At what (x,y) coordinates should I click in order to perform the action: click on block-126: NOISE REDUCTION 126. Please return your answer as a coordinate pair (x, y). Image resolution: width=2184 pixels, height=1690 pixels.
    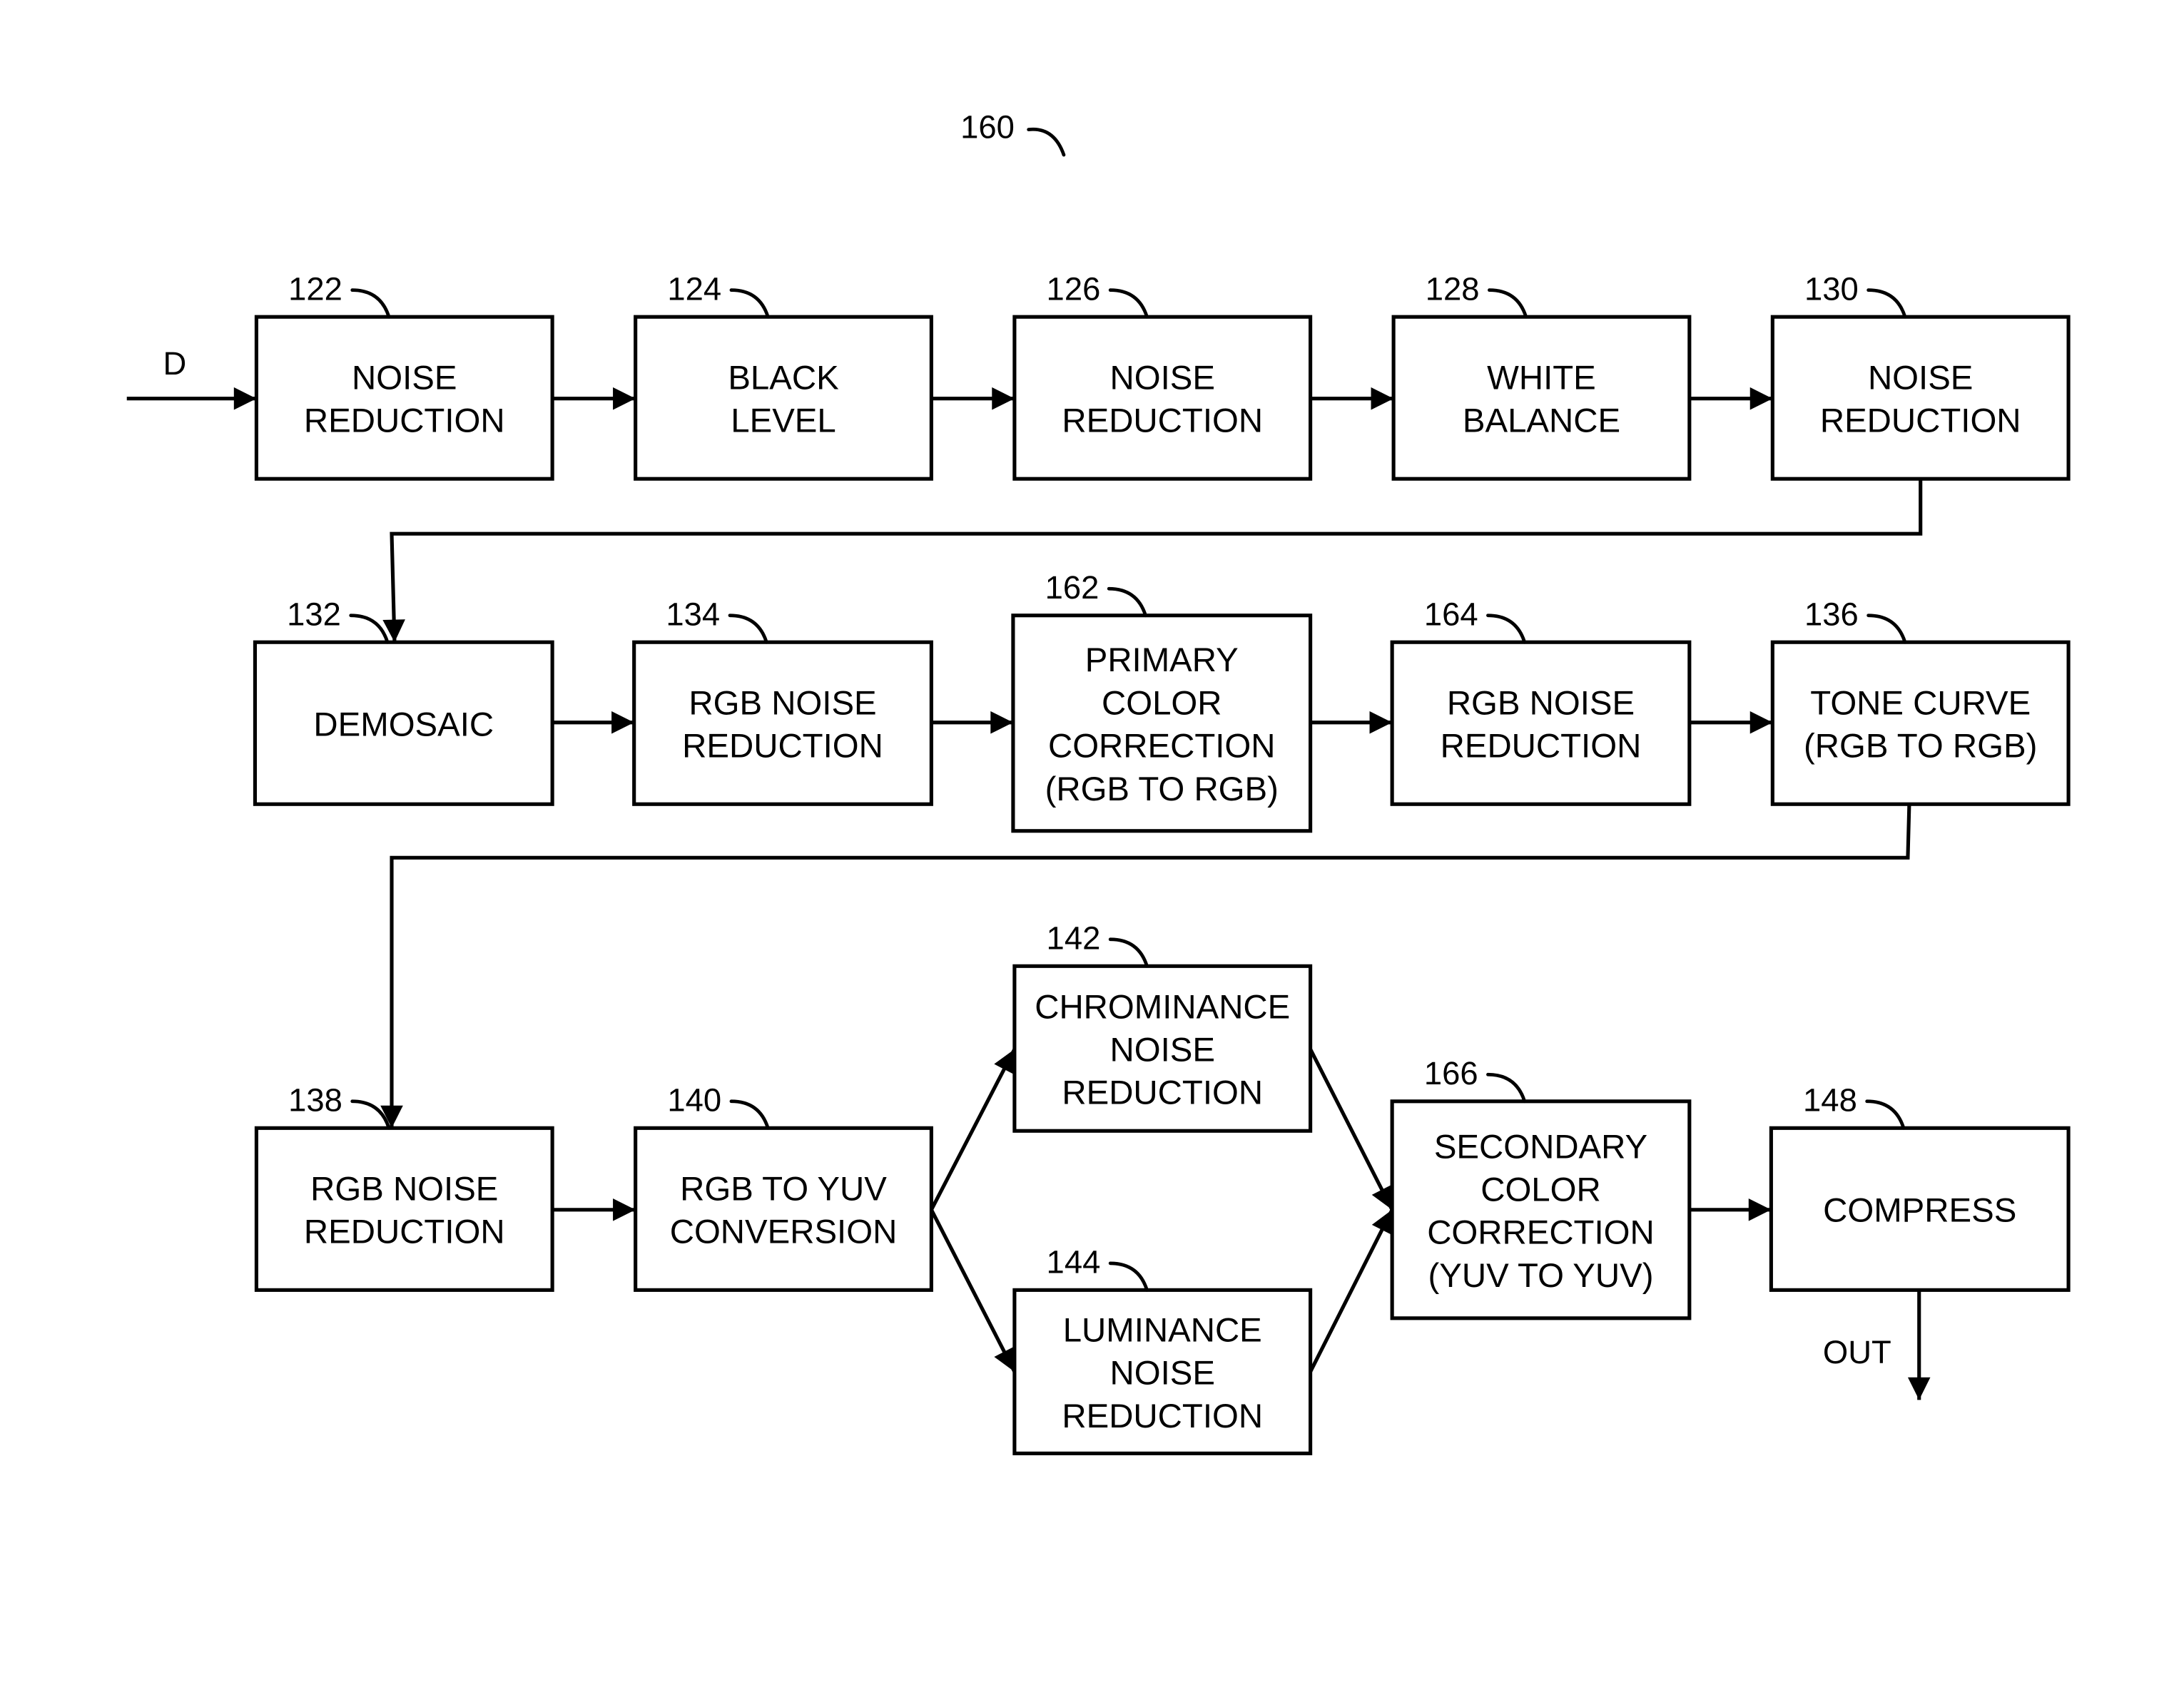
    Looking at the image, I should click on (1162, 376).